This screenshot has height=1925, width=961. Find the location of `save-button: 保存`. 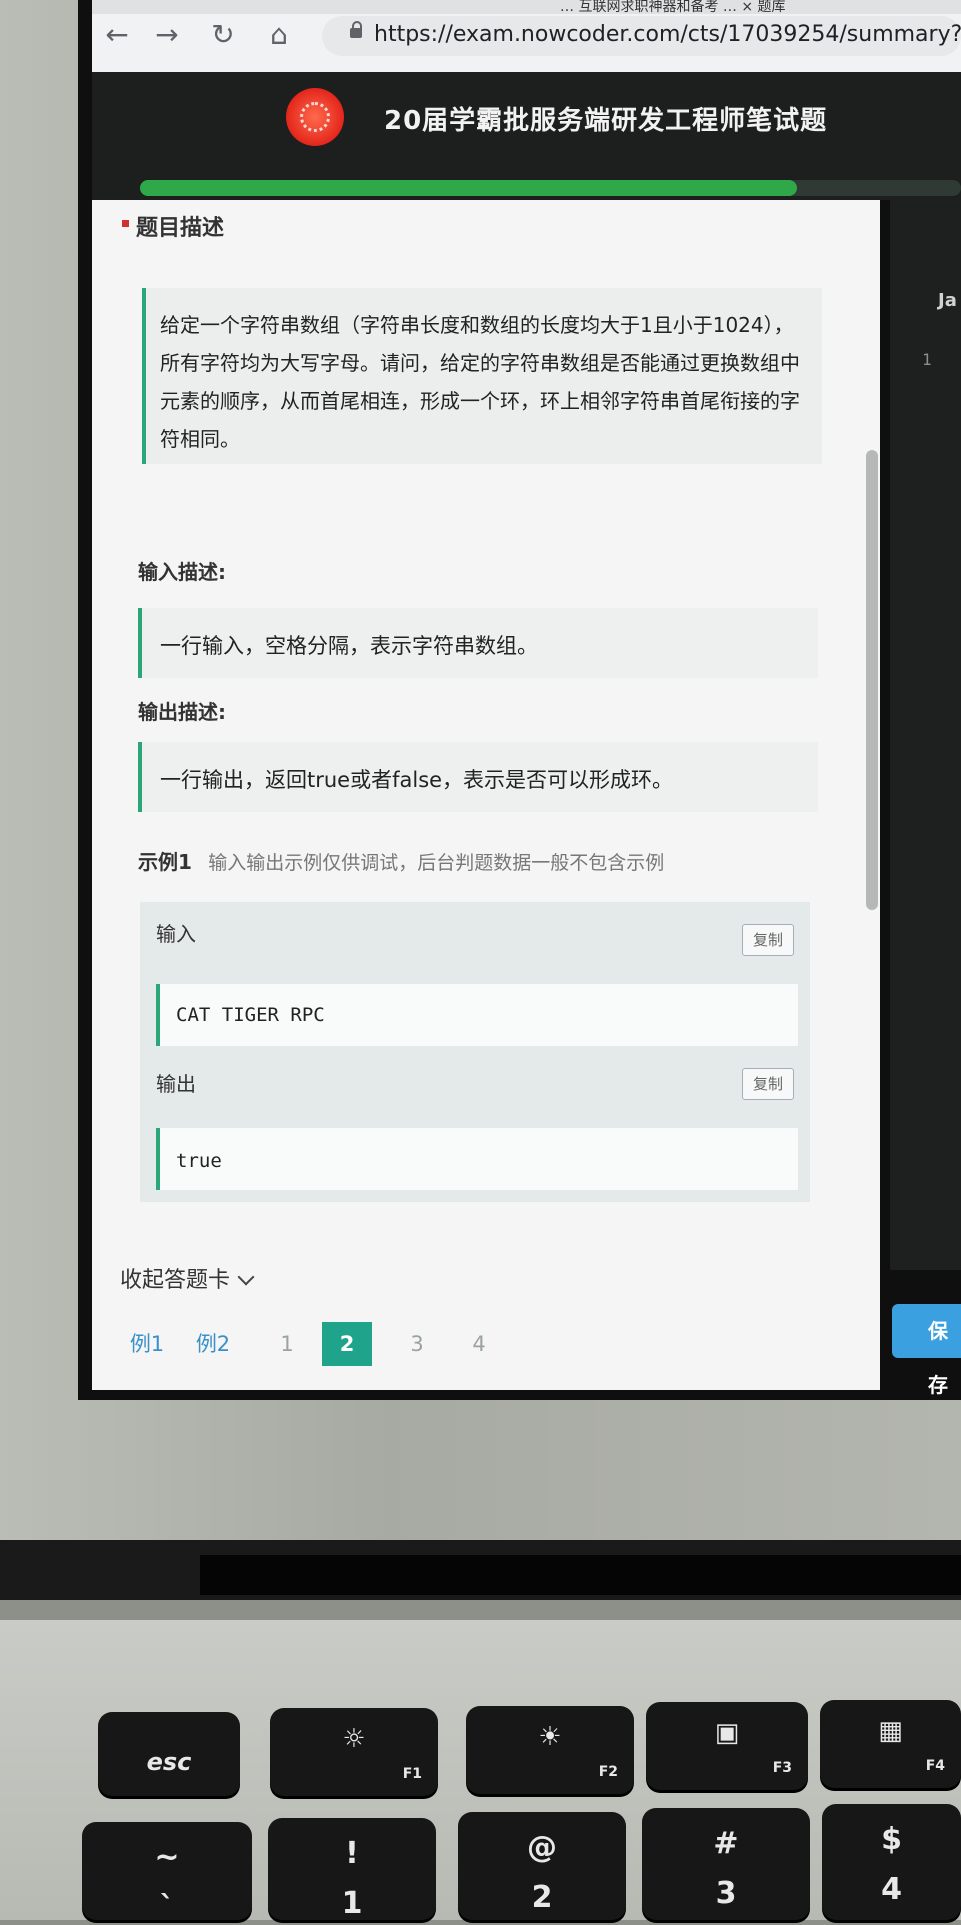

save-button: 保存 is located at coordinates (926, 1350).